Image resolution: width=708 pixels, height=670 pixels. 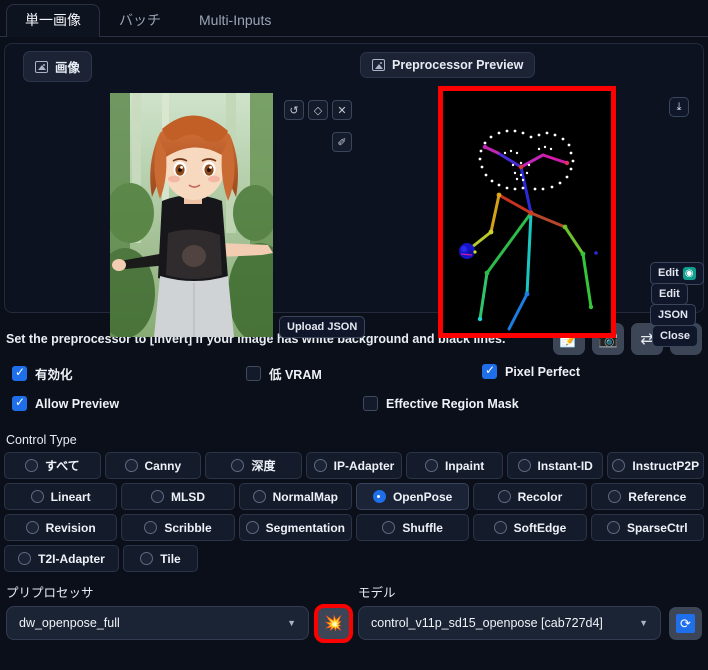 I want to click on control-type-label-text: NormalMap, so click(x=305, y=496).